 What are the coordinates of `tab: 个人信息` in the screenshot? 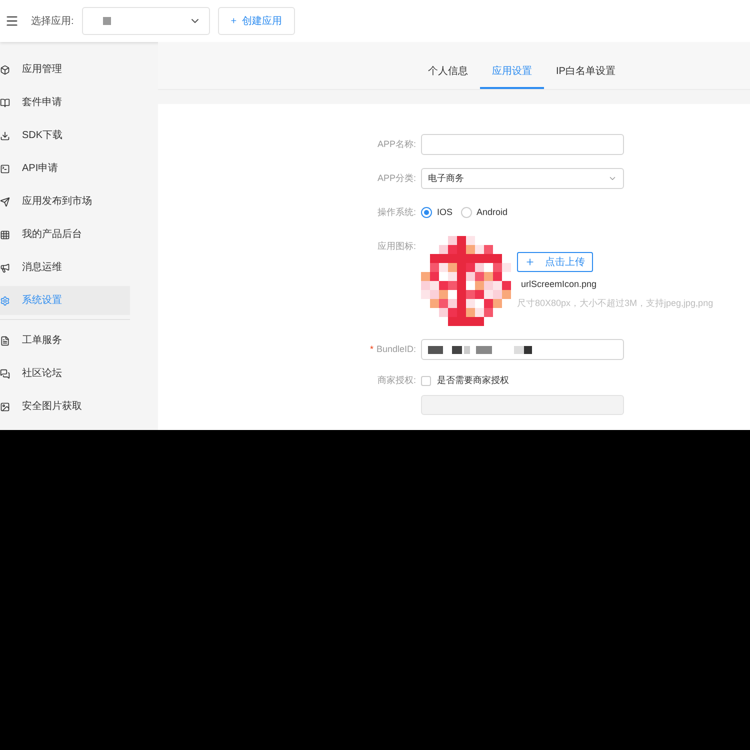 It's located at (448, 72).